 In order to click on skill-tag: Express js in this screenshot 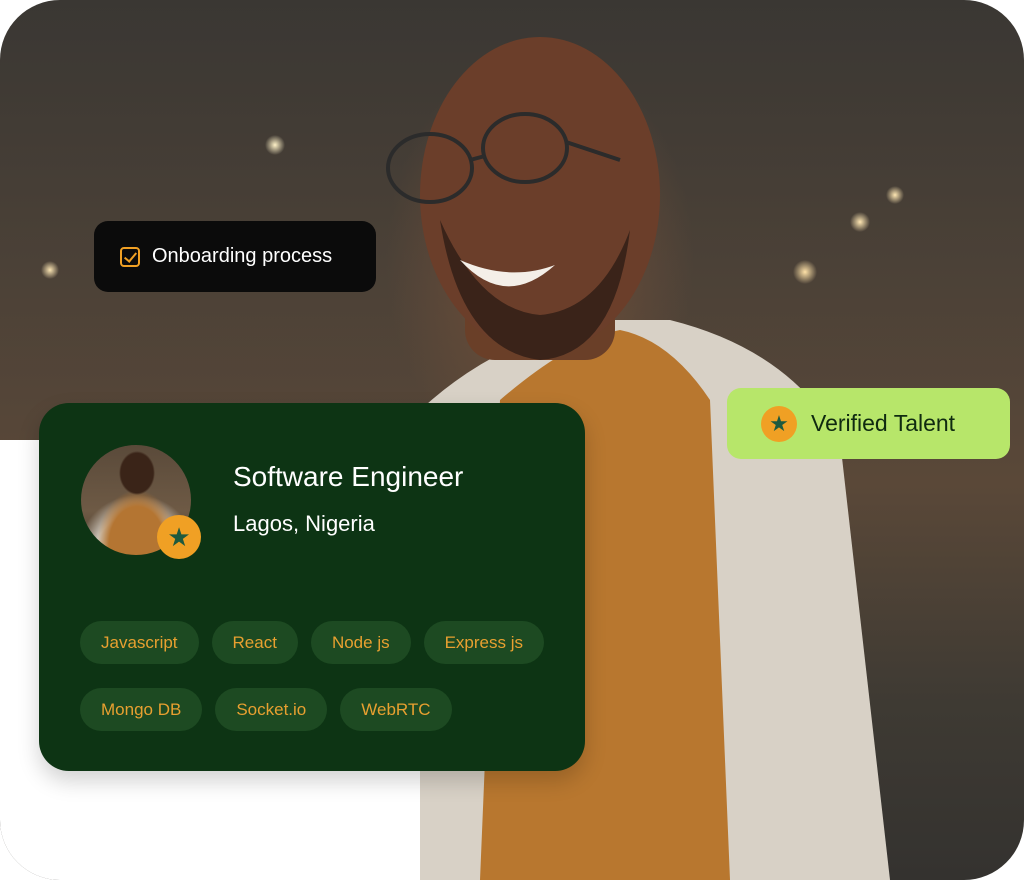, I will do `click(484, 642)`.